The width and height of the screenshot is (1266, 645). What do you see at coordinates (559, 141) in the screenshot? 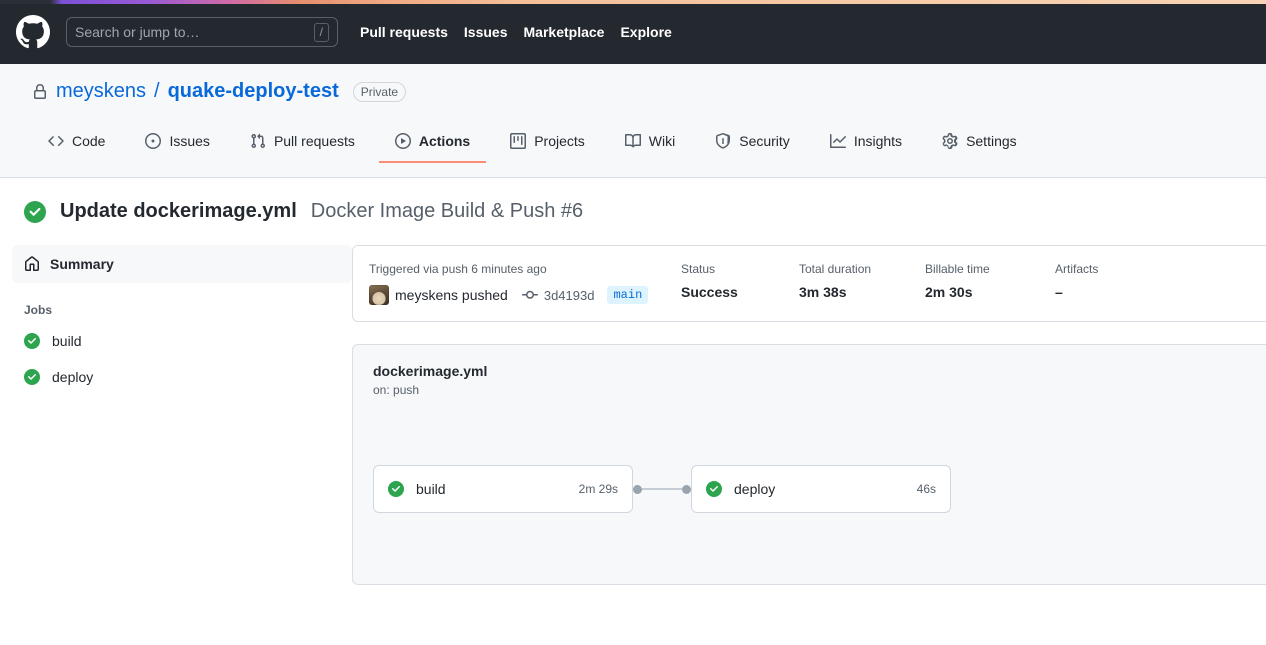
I see `repo-tab-label: Projects` at bounding box center [559, 141].